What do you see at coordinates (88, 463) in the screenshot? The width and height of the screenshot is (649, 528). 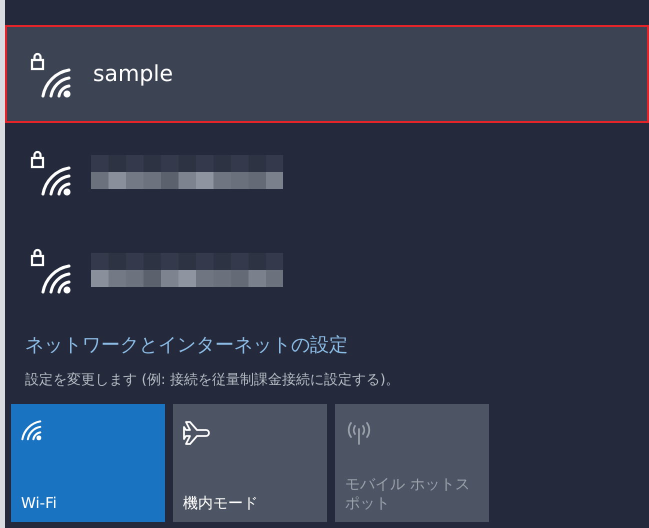 I see `quick-action-tile: Wi-Fi` at bounding box center [88, 463].